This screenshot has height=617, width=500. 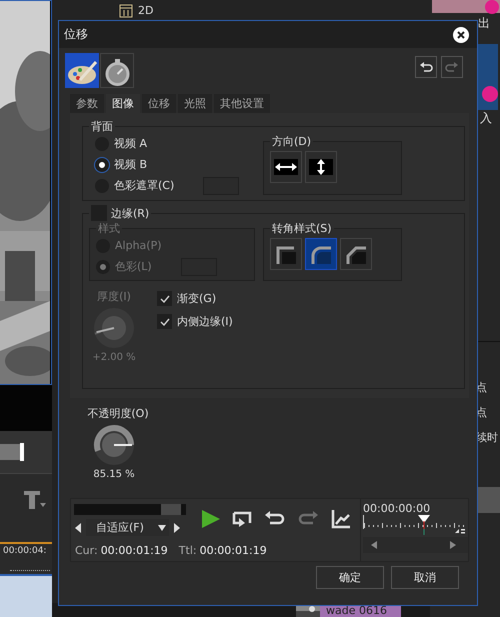 What do you see at coordinates (144, 185) in the screenshot?
I see `option-label: 色彩遮罩(C)` at bounding box center [144, 185].